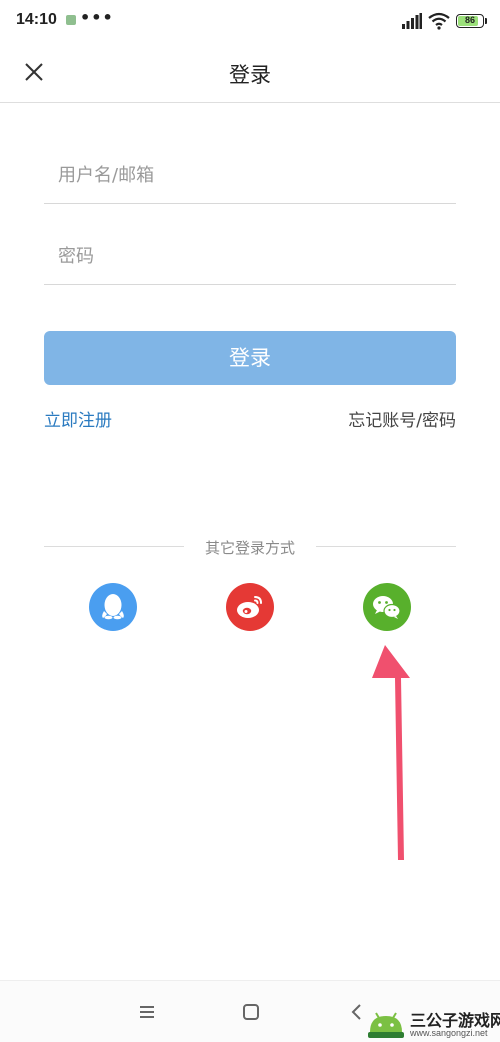 The height and width of the screenshot is (1042, 500). What do you see at coordinates (486, 21) in the screenshot?
I see `battery-tip` at bounding box center [486, 21].